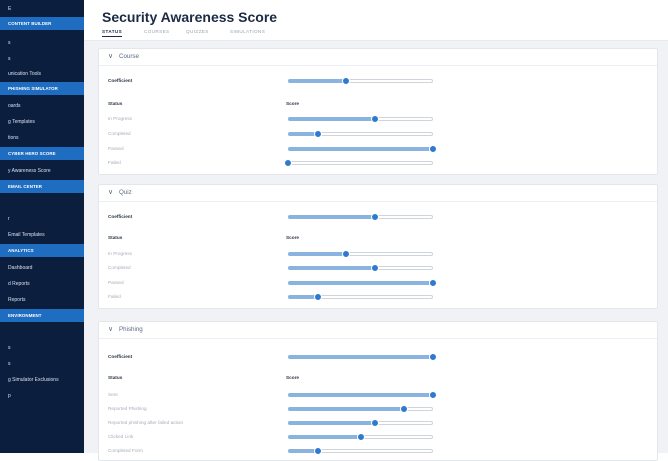  What do you see at coordinates (360, 409) in the screenshot?
I see `phishing-reported-slider` at bounding box center [360, 409].